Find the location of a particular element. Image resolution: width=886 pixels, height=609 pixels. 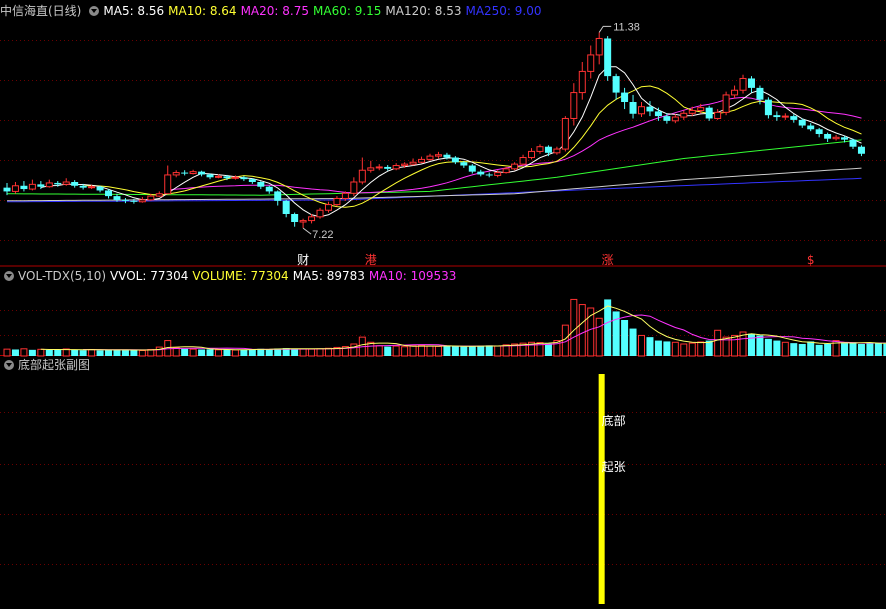

ma120-line is located at coordinates (434, 184).